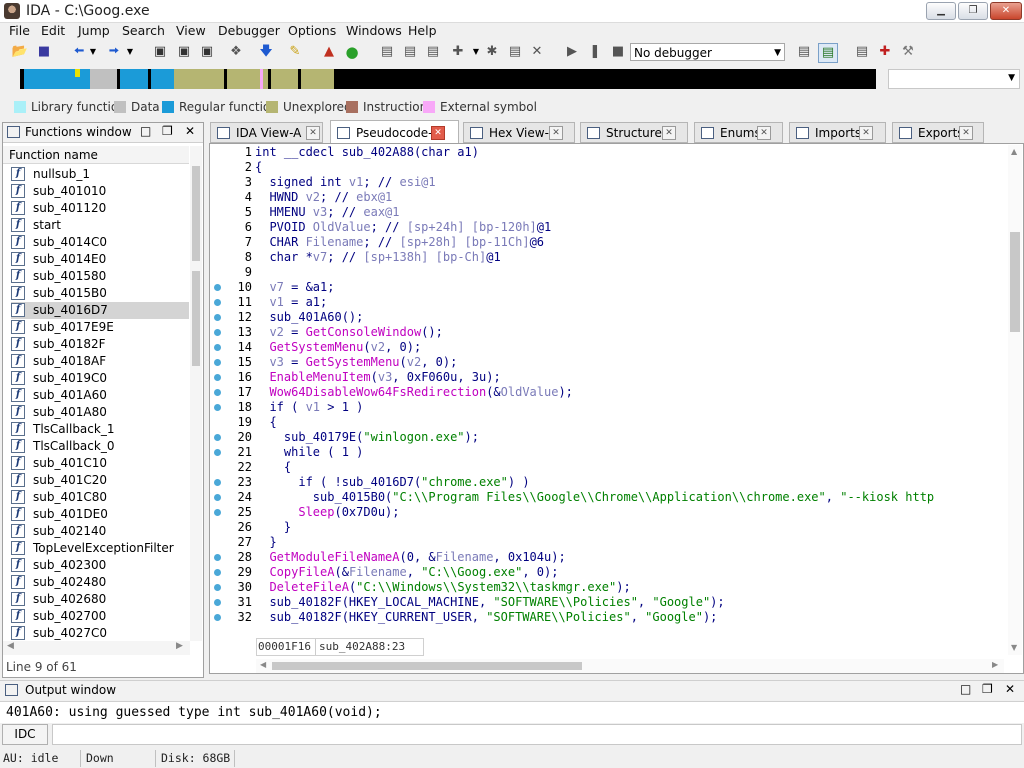 The width and height of the screenshot is (1024, 768). I want to click on code-line: }, so click(273, 527).